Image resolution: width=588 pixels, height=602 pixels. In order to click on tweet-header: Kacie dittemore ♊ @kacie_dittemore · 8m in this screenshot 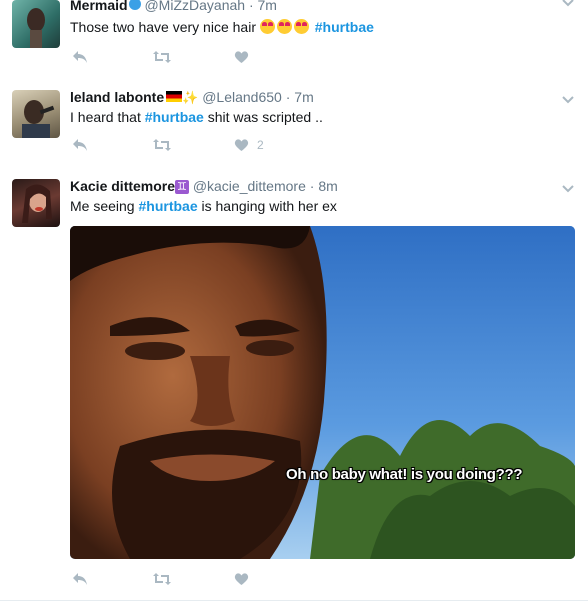, I will do `click(204, 186)`.